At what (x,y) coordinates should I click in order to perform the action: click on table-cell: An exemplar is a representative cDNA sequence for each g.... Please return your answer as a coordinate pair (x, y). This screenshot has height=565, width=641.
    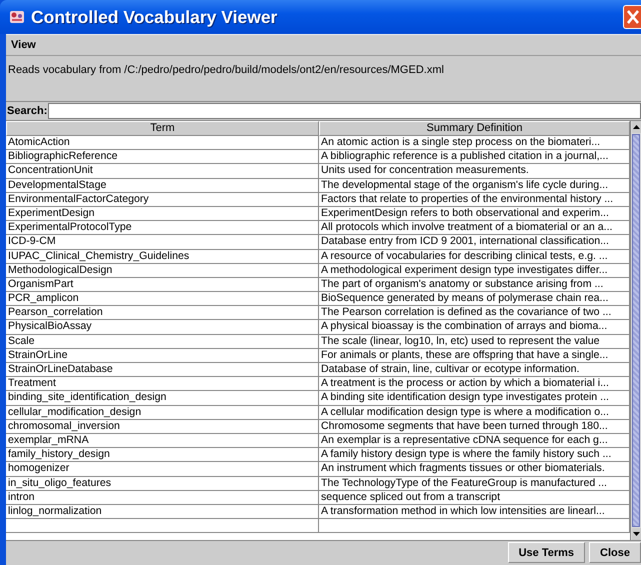
    Looking at the image, I should click on (474, 441).